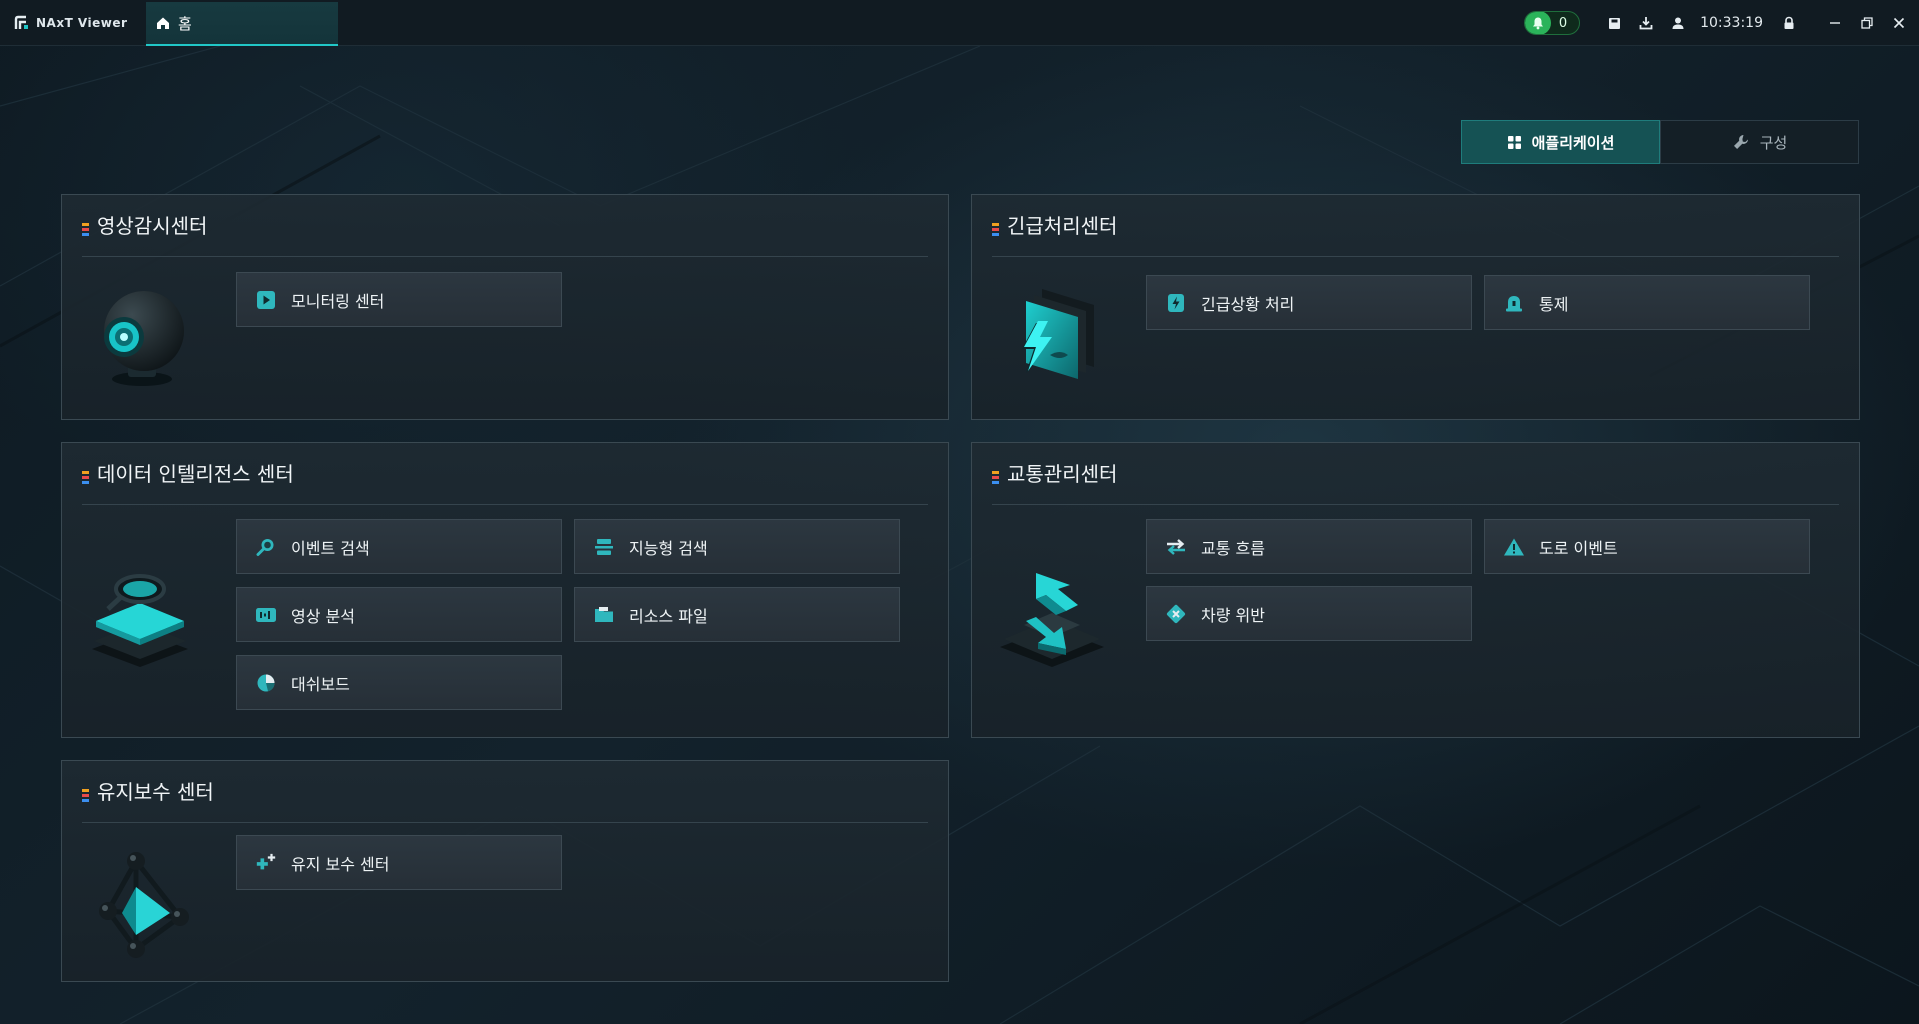 Image resolution: width=1919 pixels, height=1024 pixels. What do you see at coordinates (323, 616) in the screenshot?
I see `menu-label: 영상 분석` at bounding box center [323, 616].